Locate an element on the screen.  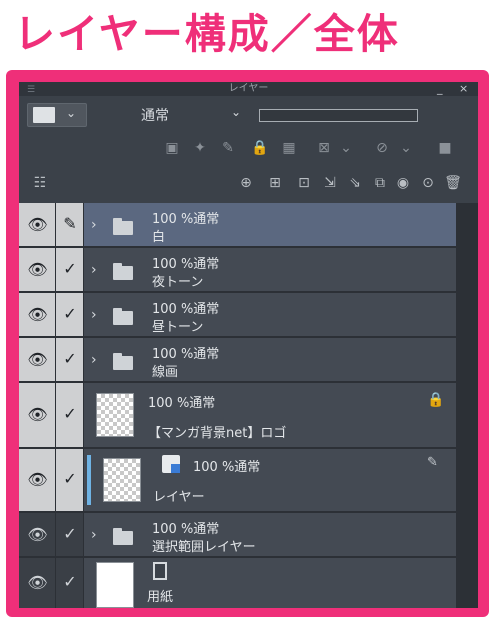
layer-action-toolbar: ☷ ⊕ ⊞ ⊡ ⇲ ⇘ ⧉ ◉ ⊙ 🗑 is located at coordinates (248, 183).